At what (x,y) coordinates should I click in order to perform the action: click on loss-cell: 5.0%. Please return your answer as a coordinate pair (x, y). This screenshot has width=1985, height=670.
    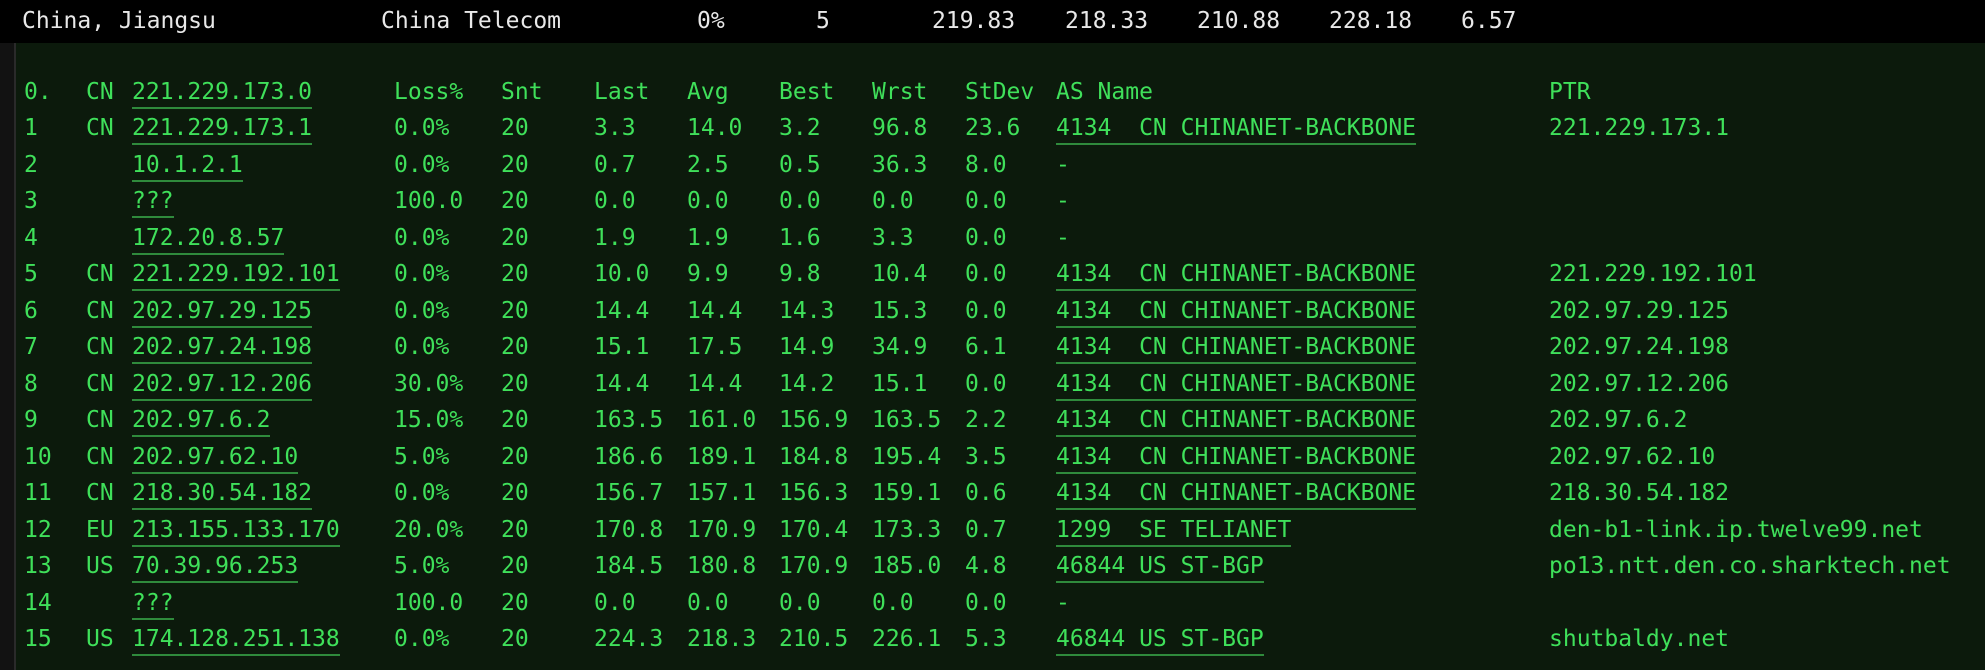
    Looking at the image, I should click on (422, 456).